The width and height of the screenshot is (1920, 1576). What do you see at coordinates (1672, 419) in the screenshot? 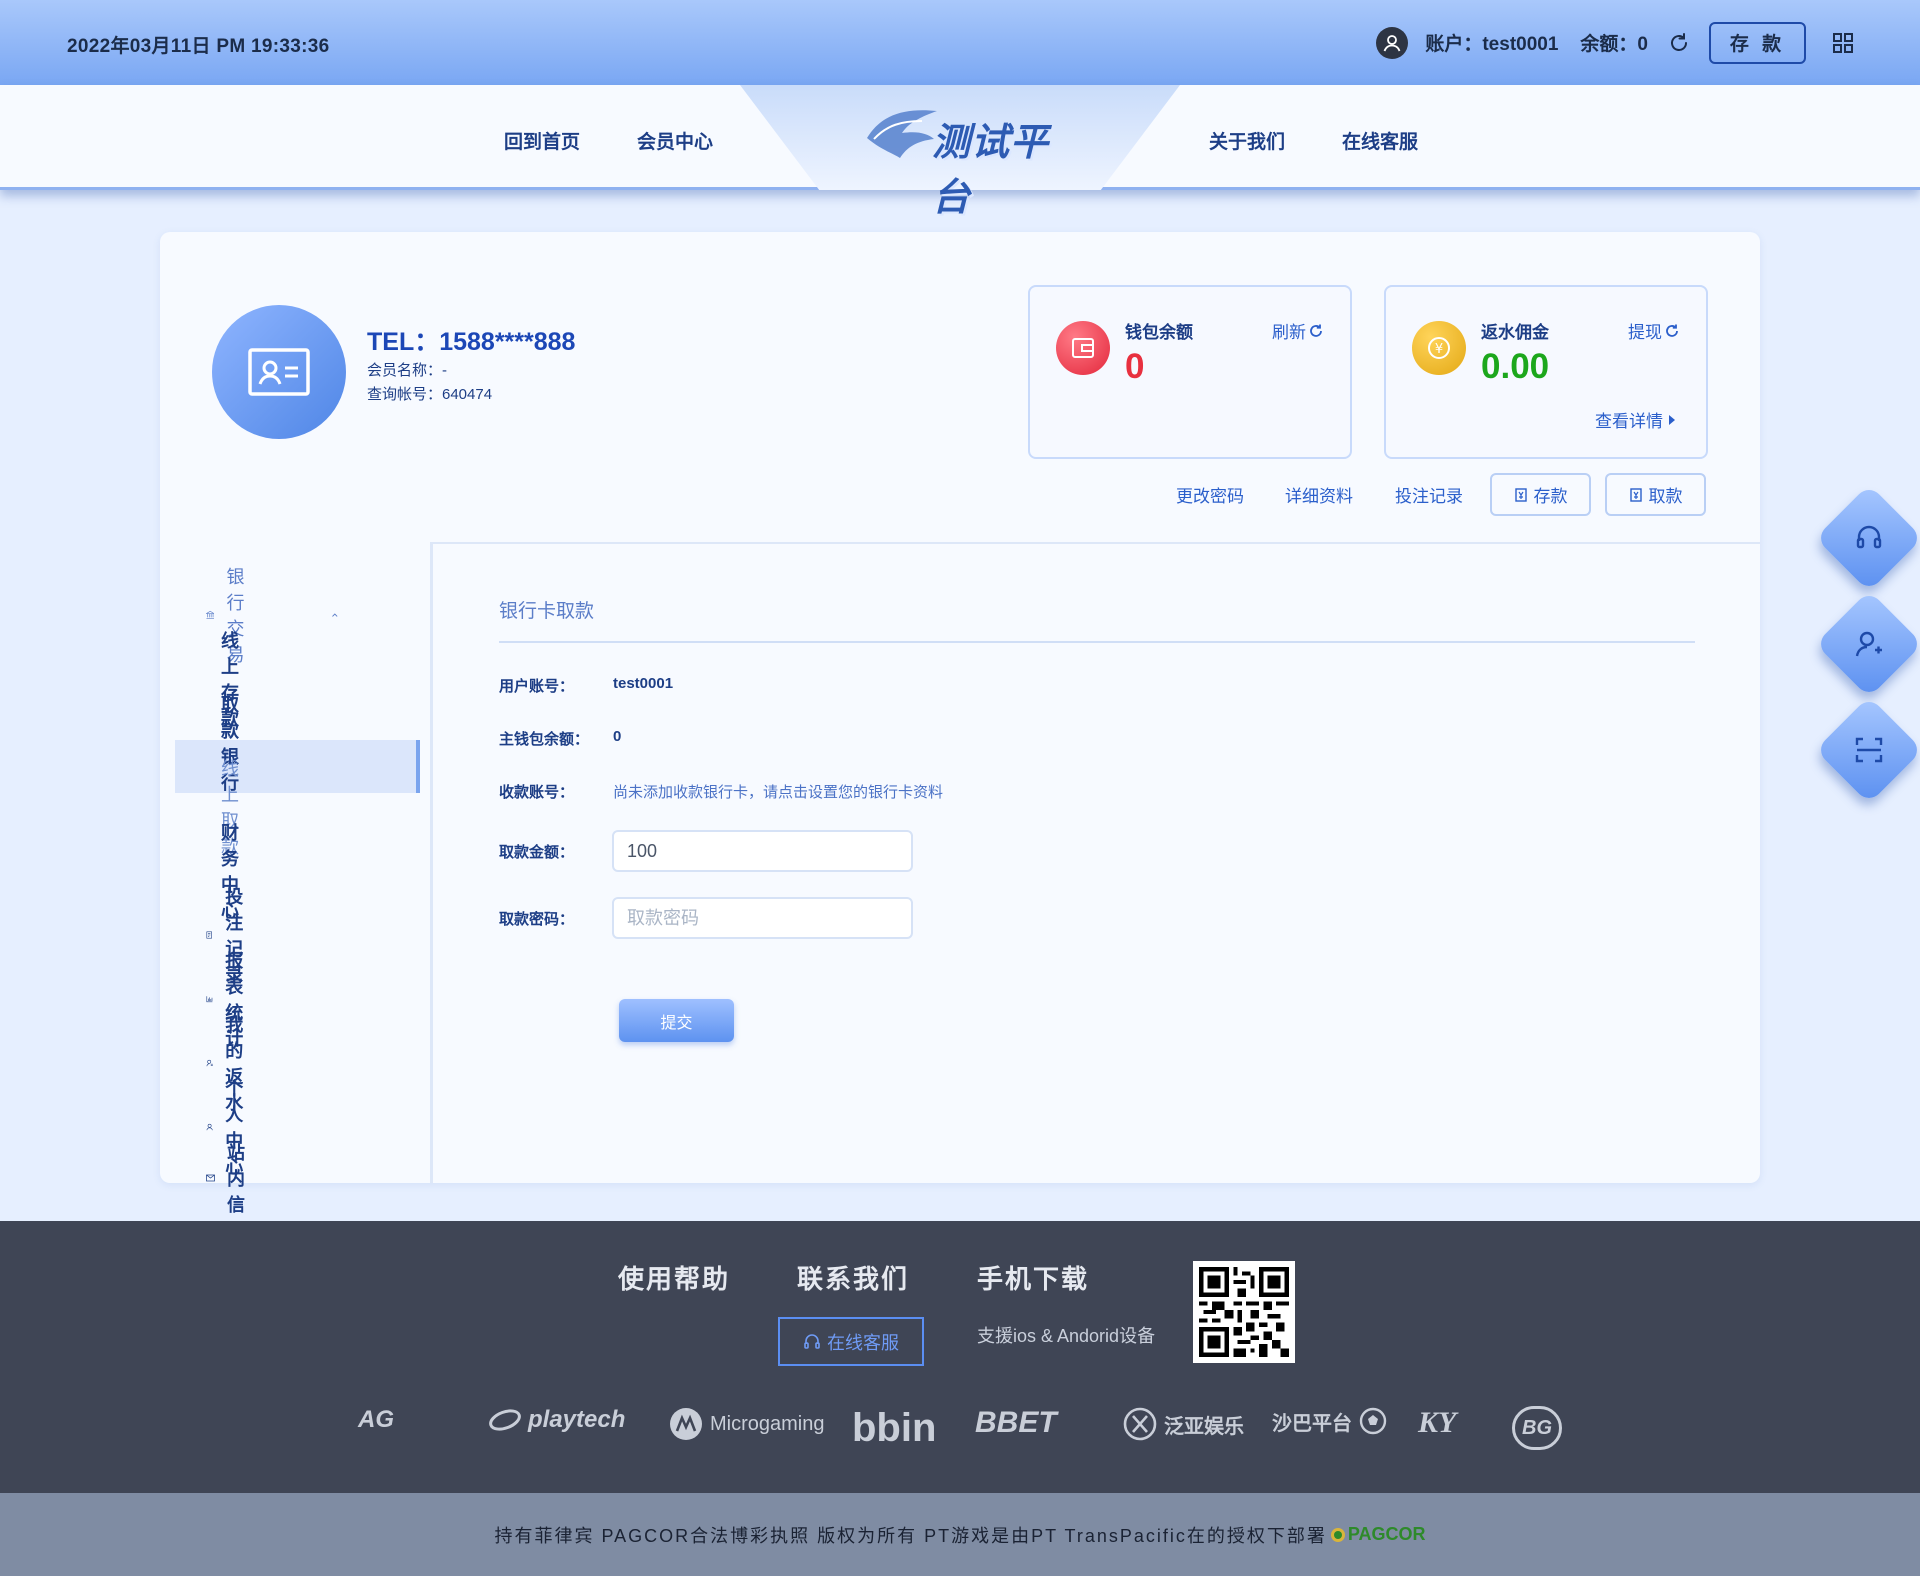
I see `caret-right-icon` at bounding box center [1672, 419].